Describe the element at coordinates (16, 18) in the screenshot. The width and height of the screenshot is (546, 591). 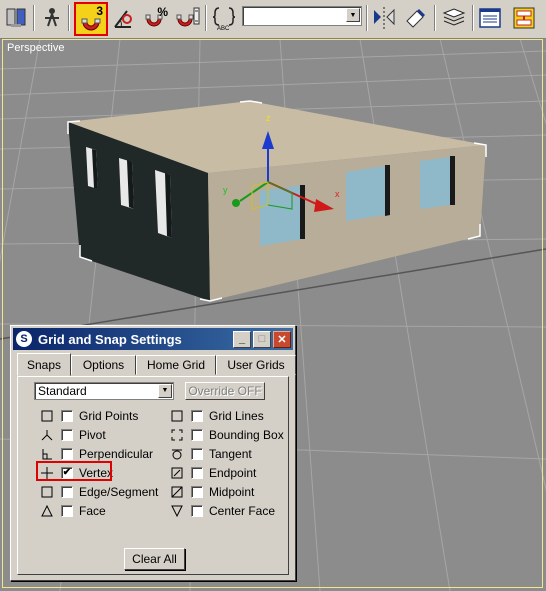
I see `select-and-link-icon` at that location.